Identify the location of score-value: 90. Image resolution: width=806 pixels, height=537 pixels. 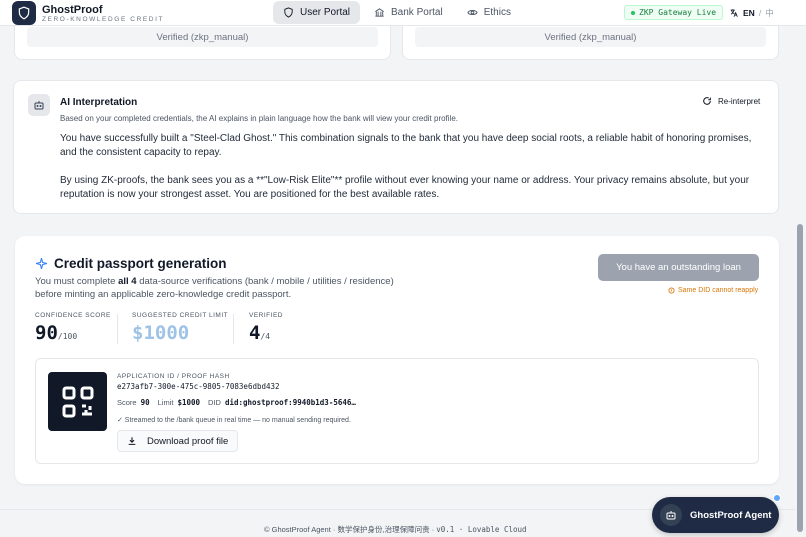
(145, 402).